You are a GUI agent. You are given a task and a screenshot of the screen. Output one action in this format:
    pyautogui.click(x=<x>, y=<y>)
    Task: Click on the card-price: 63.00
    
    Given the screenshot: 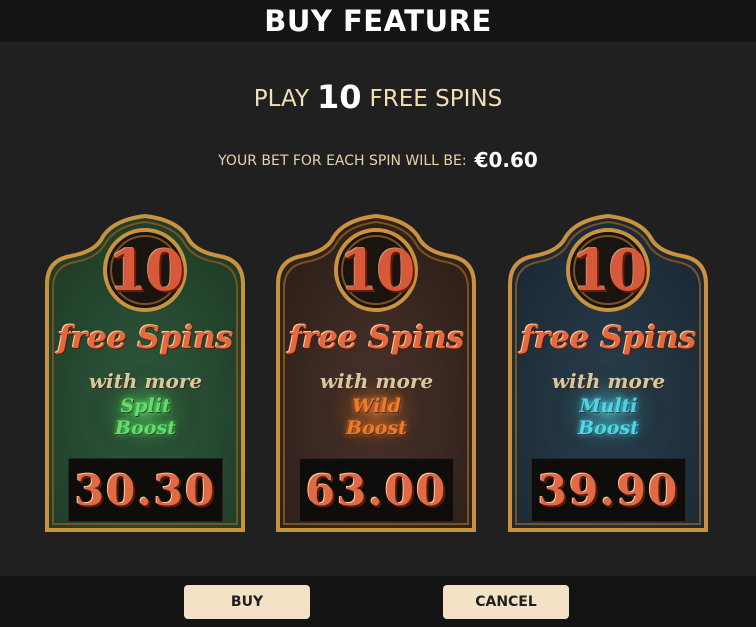 What is the action you would take?
    pyautogui.click(x=376, y=490)
    